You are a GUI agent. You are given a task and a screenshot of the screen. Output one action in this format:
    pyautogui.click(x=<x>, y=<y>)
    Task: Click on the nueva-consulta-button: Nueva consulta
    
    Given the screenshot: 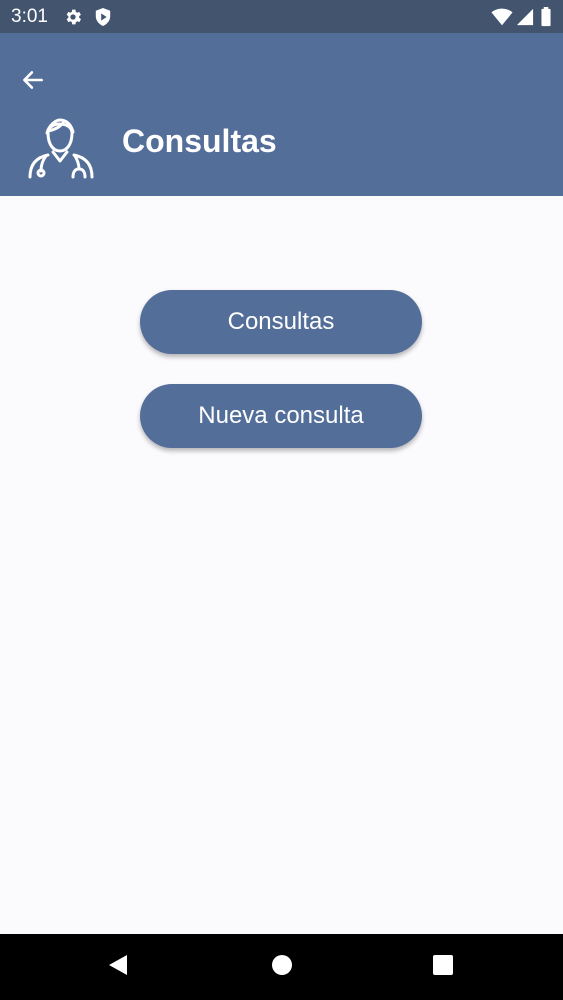 What is the action you would take?
    pyautogui.click(x=281, y=416)
    